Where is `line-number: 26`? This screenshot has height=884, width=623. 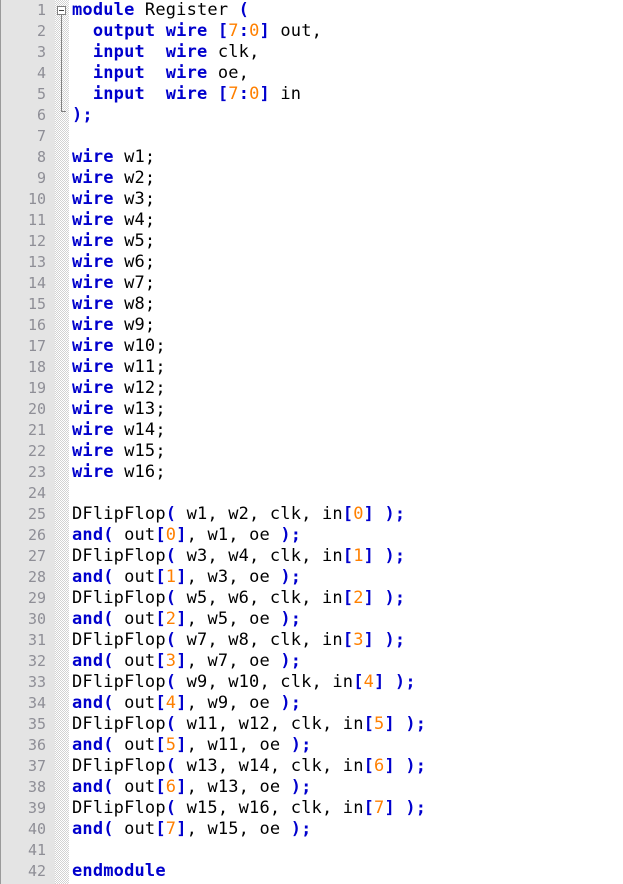 line-number: 26 is located at coordinates (36, 535).